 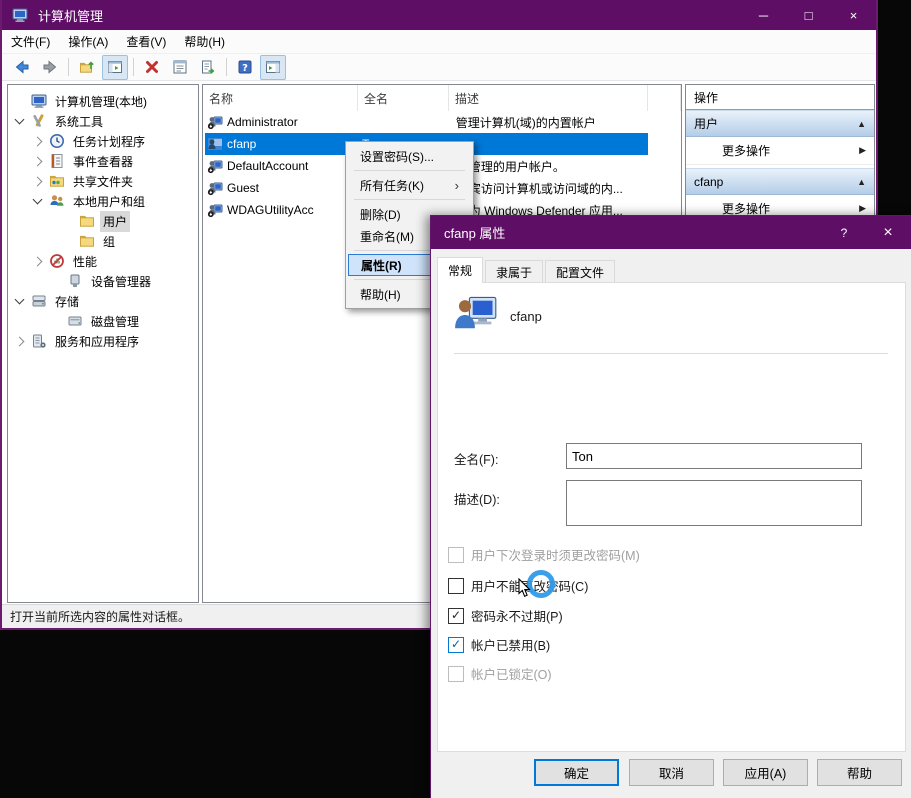 I want to click on tab-general: 常规, so click(x=460, y=270).